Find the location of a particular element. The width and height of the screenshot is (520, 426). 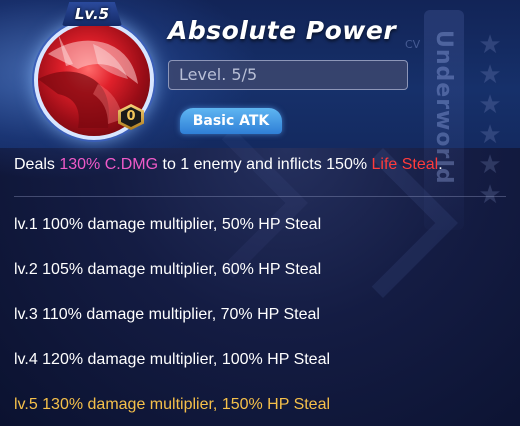

skill-title: Absolute Power is located at coordinates (282, 30).